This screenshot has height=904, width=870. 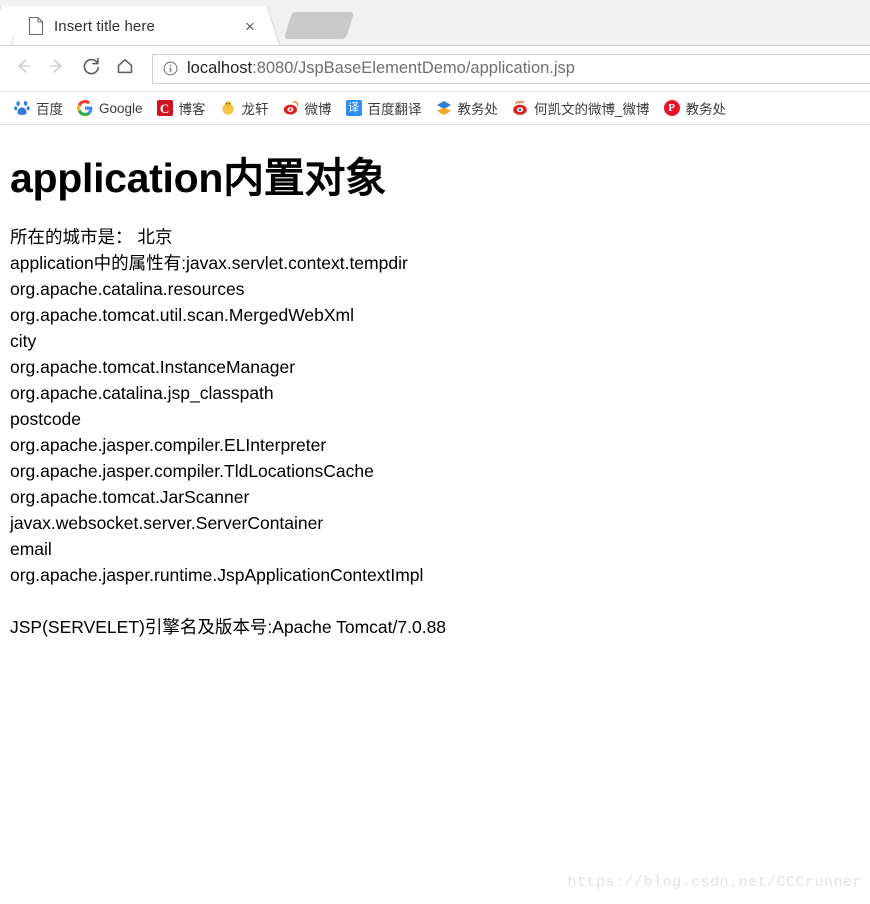 I want to click on pptv-glyph: P, so click(x=671, y=107).